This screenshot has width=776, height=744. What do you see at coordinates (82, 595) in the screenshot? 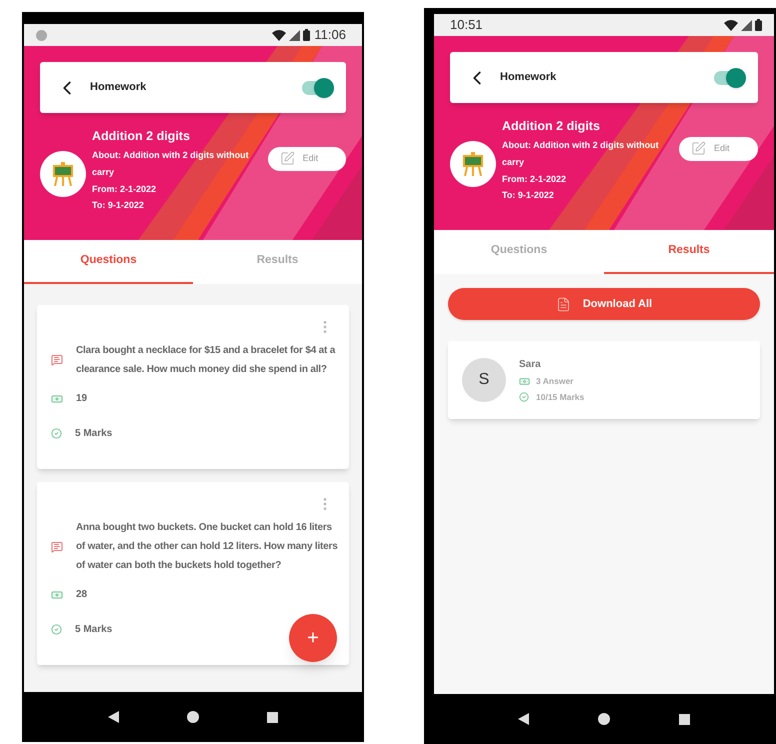
I see `answer-text: 28` at bounding box center [82, 595].